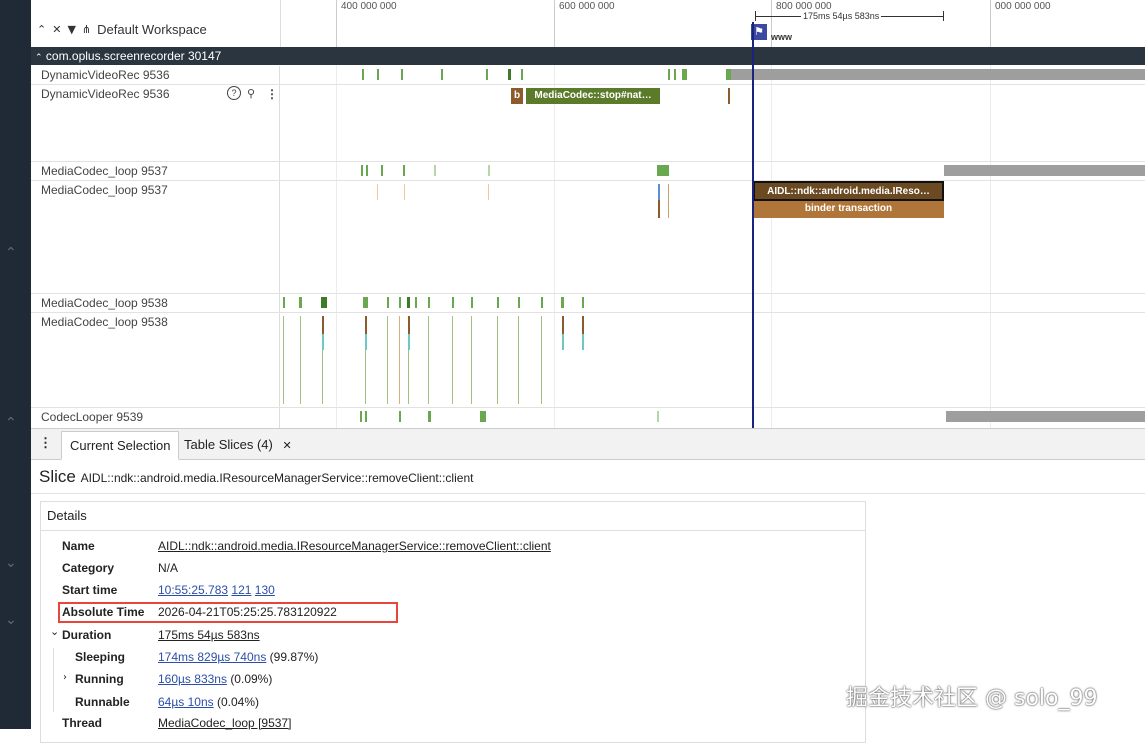  What do you see at coordinates (152, 29) in the screenshot?
I see `workspace-label: Default Workspace` at bounding box center [152, 29].